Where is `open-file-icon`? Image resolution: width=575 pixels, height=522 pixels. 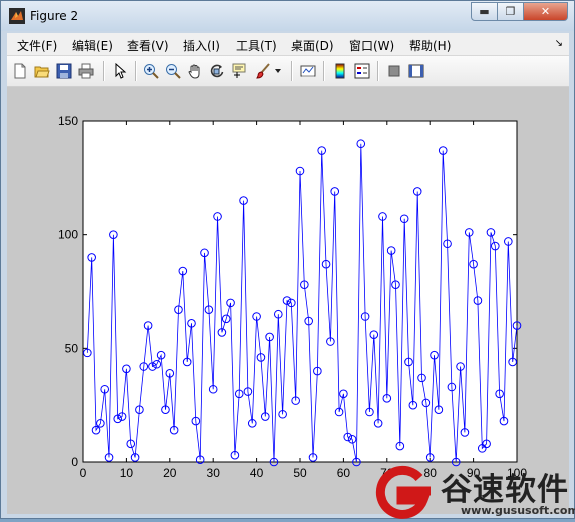 open-file-icon is located at coordinates (42, 71).